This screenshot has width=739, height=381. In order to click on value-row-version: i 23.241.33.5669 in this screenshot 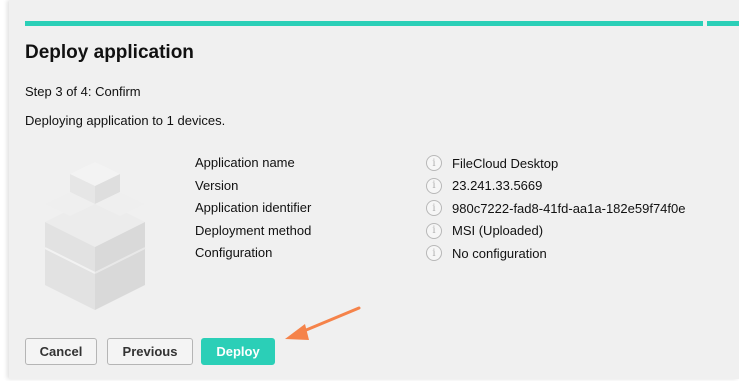, I will do `click(555, 186)`.